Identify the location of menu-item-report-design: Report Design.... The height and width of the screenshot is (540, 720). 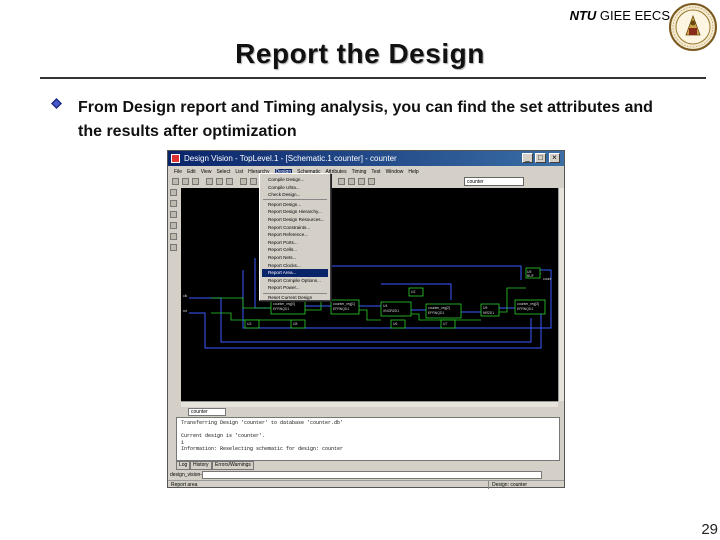
(295, 205).